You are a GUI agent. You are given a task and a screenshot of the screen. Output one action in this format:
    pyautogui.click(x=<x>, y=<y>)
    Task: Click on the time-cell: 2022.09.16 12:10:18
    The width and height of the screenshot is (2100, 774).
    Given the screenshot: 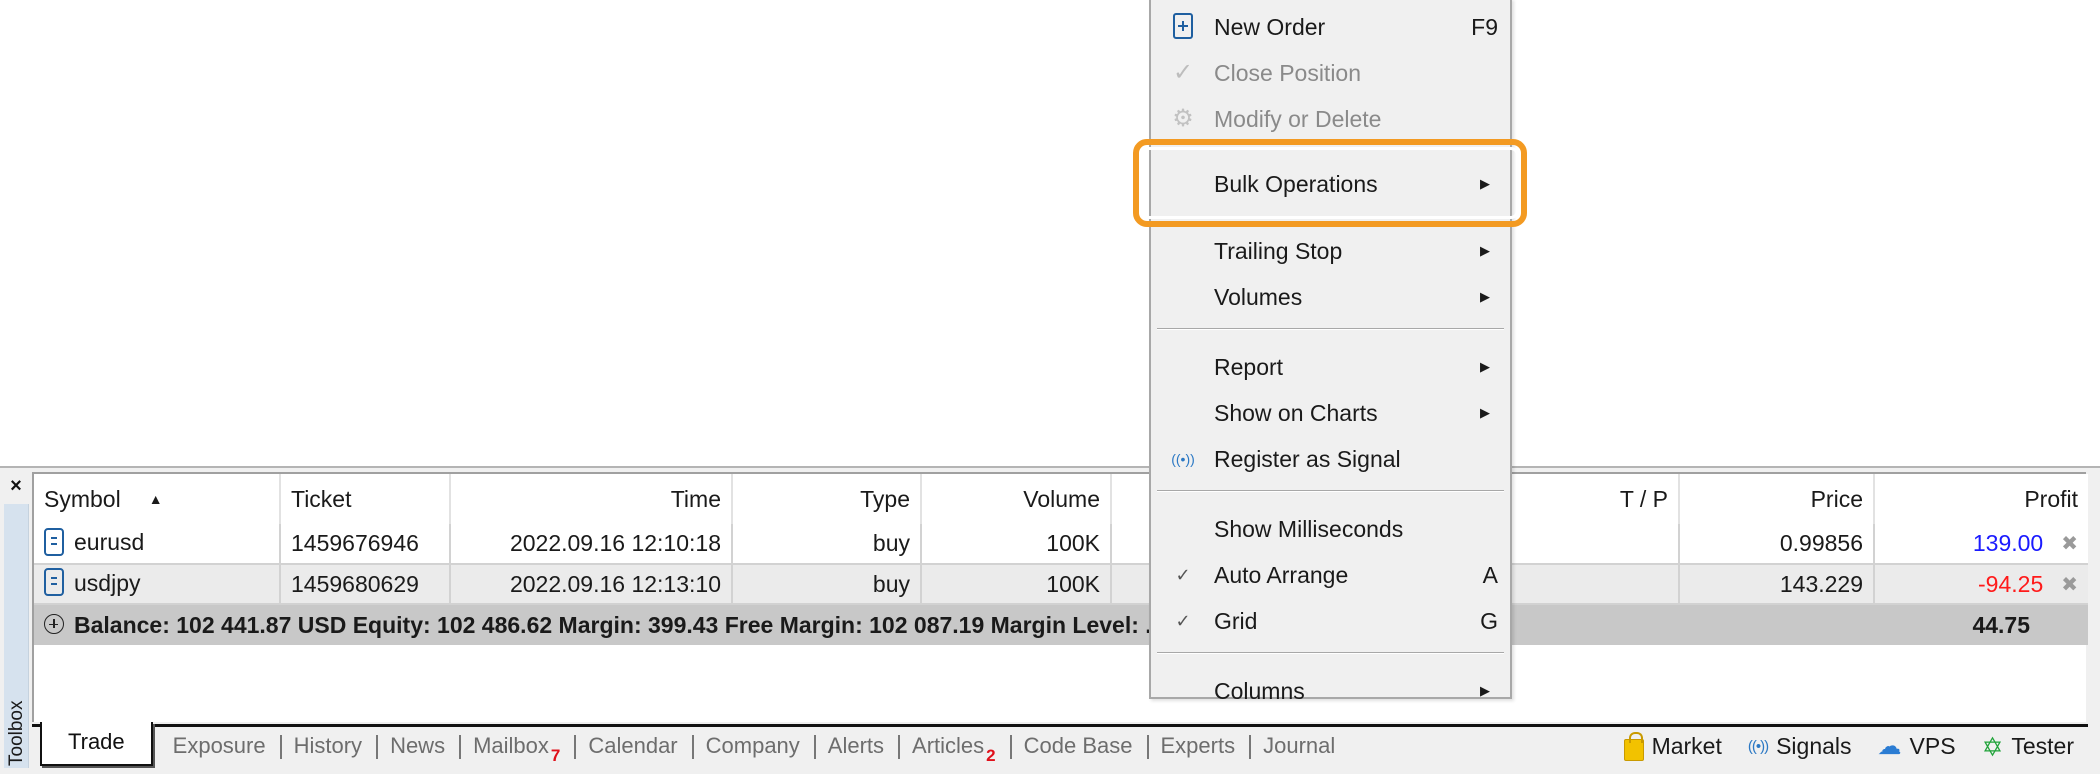 What is the action you would take?
    pyautogui.click(x=591, y=544)
    